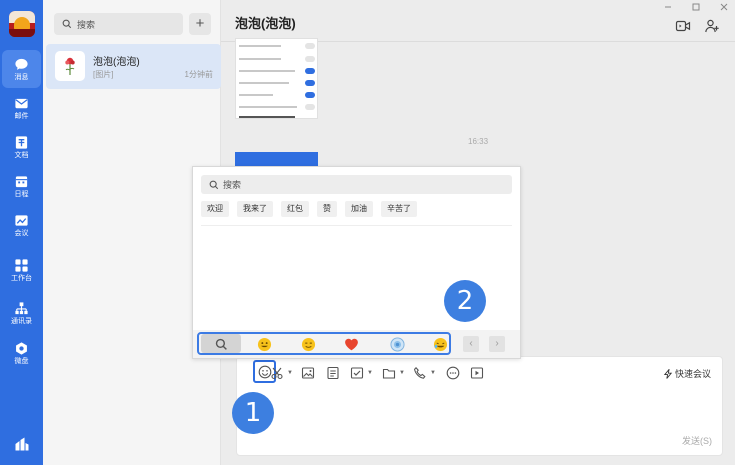  I want to click on rail-item-drive: 微盘, so click(21, 353).